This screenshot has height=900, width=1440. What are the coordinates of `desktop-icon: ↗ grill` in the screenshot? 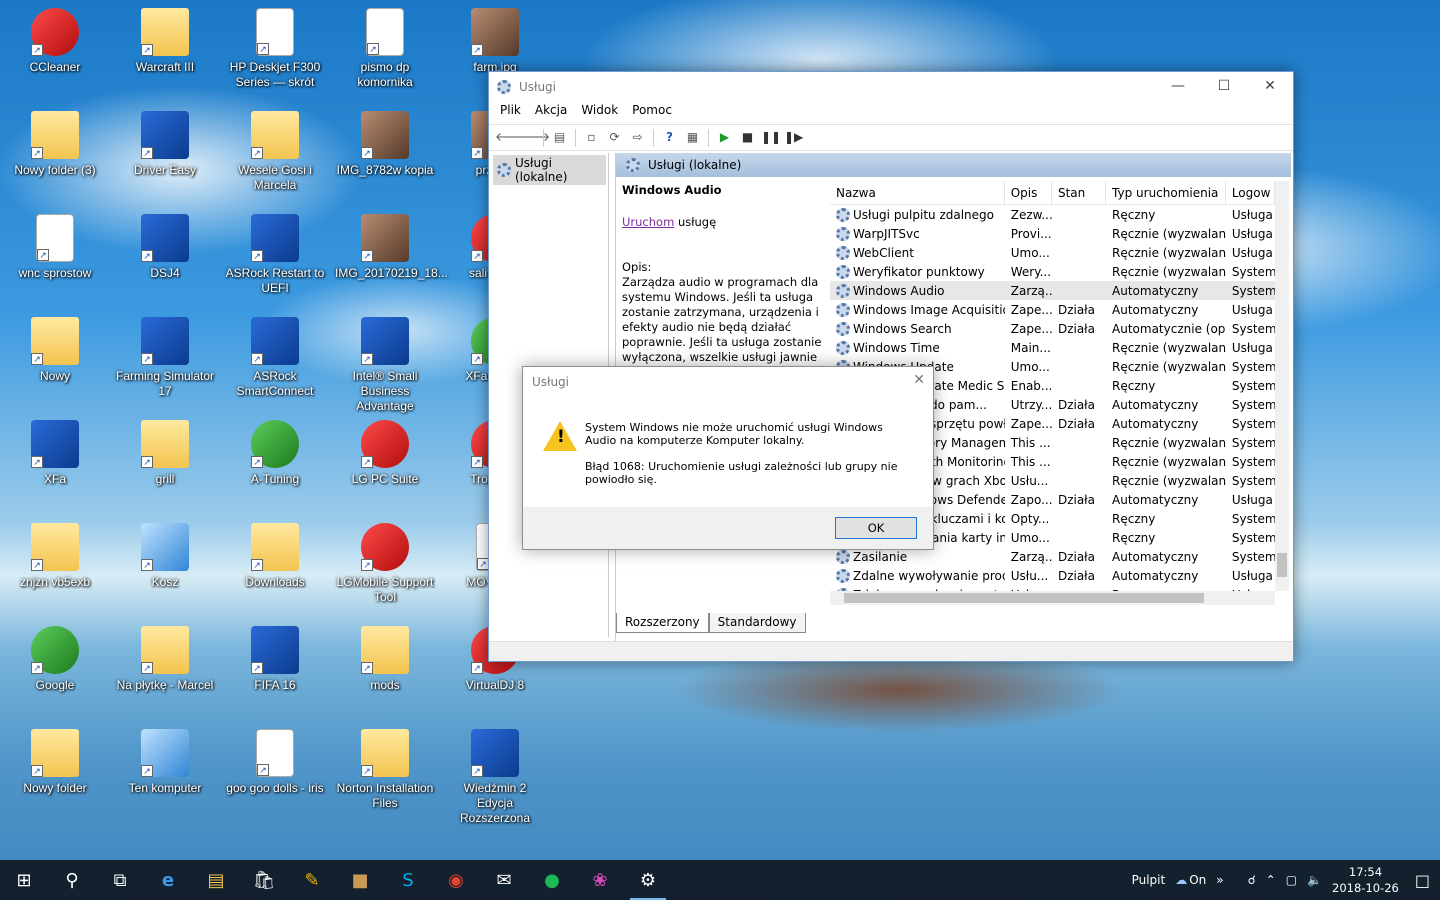 It's located at (165, 453).